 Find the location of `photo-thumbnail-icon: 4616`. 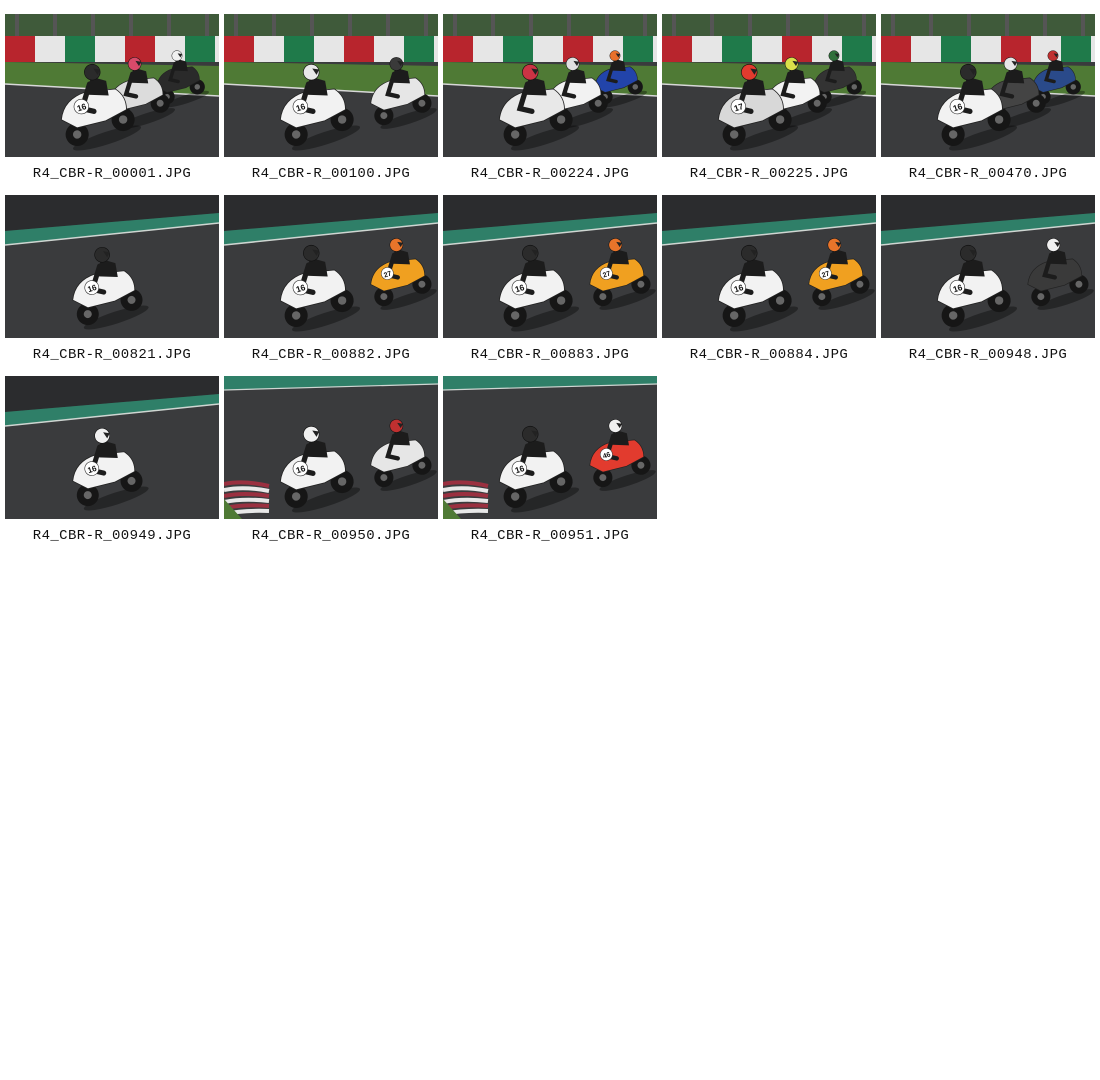

photo-thumbnail-icon: 4616 is located at coordinates (550, 447).